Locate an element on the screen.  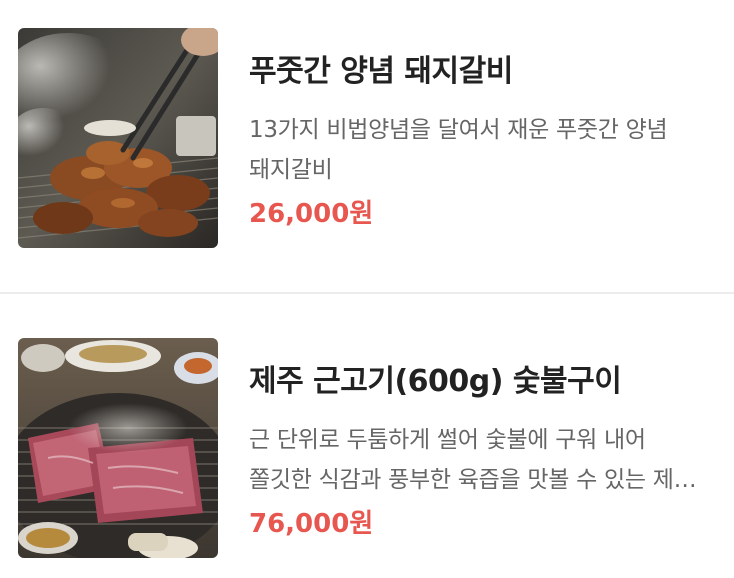
menu-item-price: 76,000원 is located at coordinates (311, 524).